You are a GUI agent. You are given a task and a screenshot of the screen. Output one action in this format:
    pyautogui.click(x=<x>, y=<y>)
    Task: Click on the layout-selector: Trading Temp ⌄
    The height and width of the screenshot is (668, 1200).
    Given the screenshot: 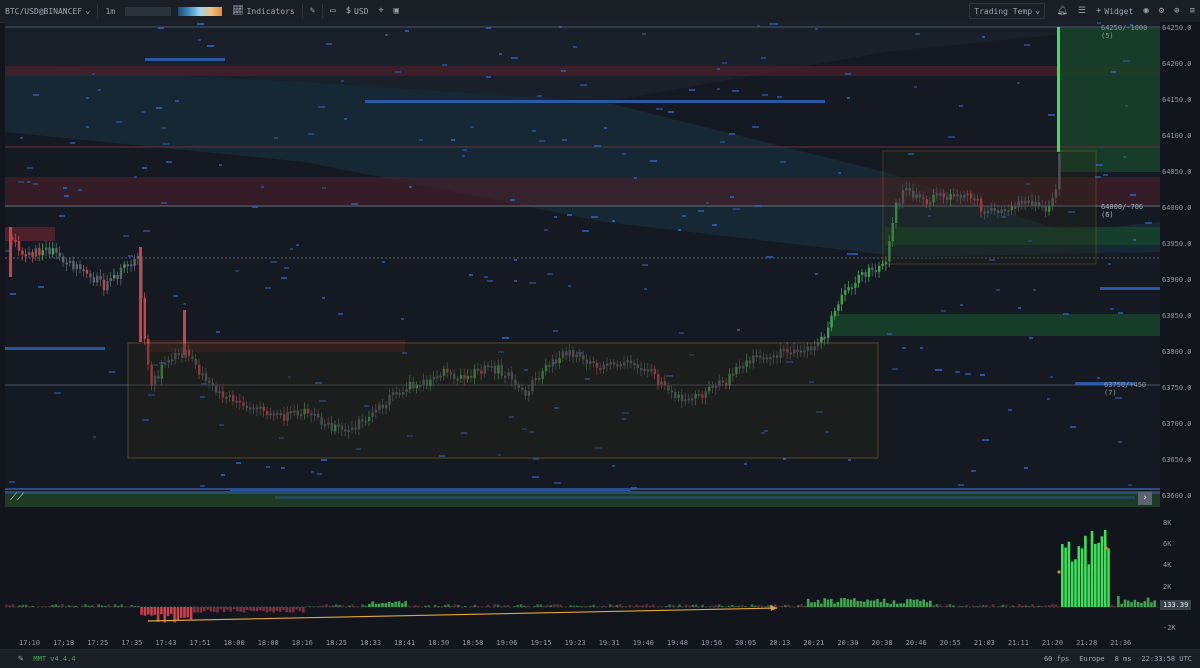 What is the action you would take?
    pyautogui.click(x=1007, y=11)
    